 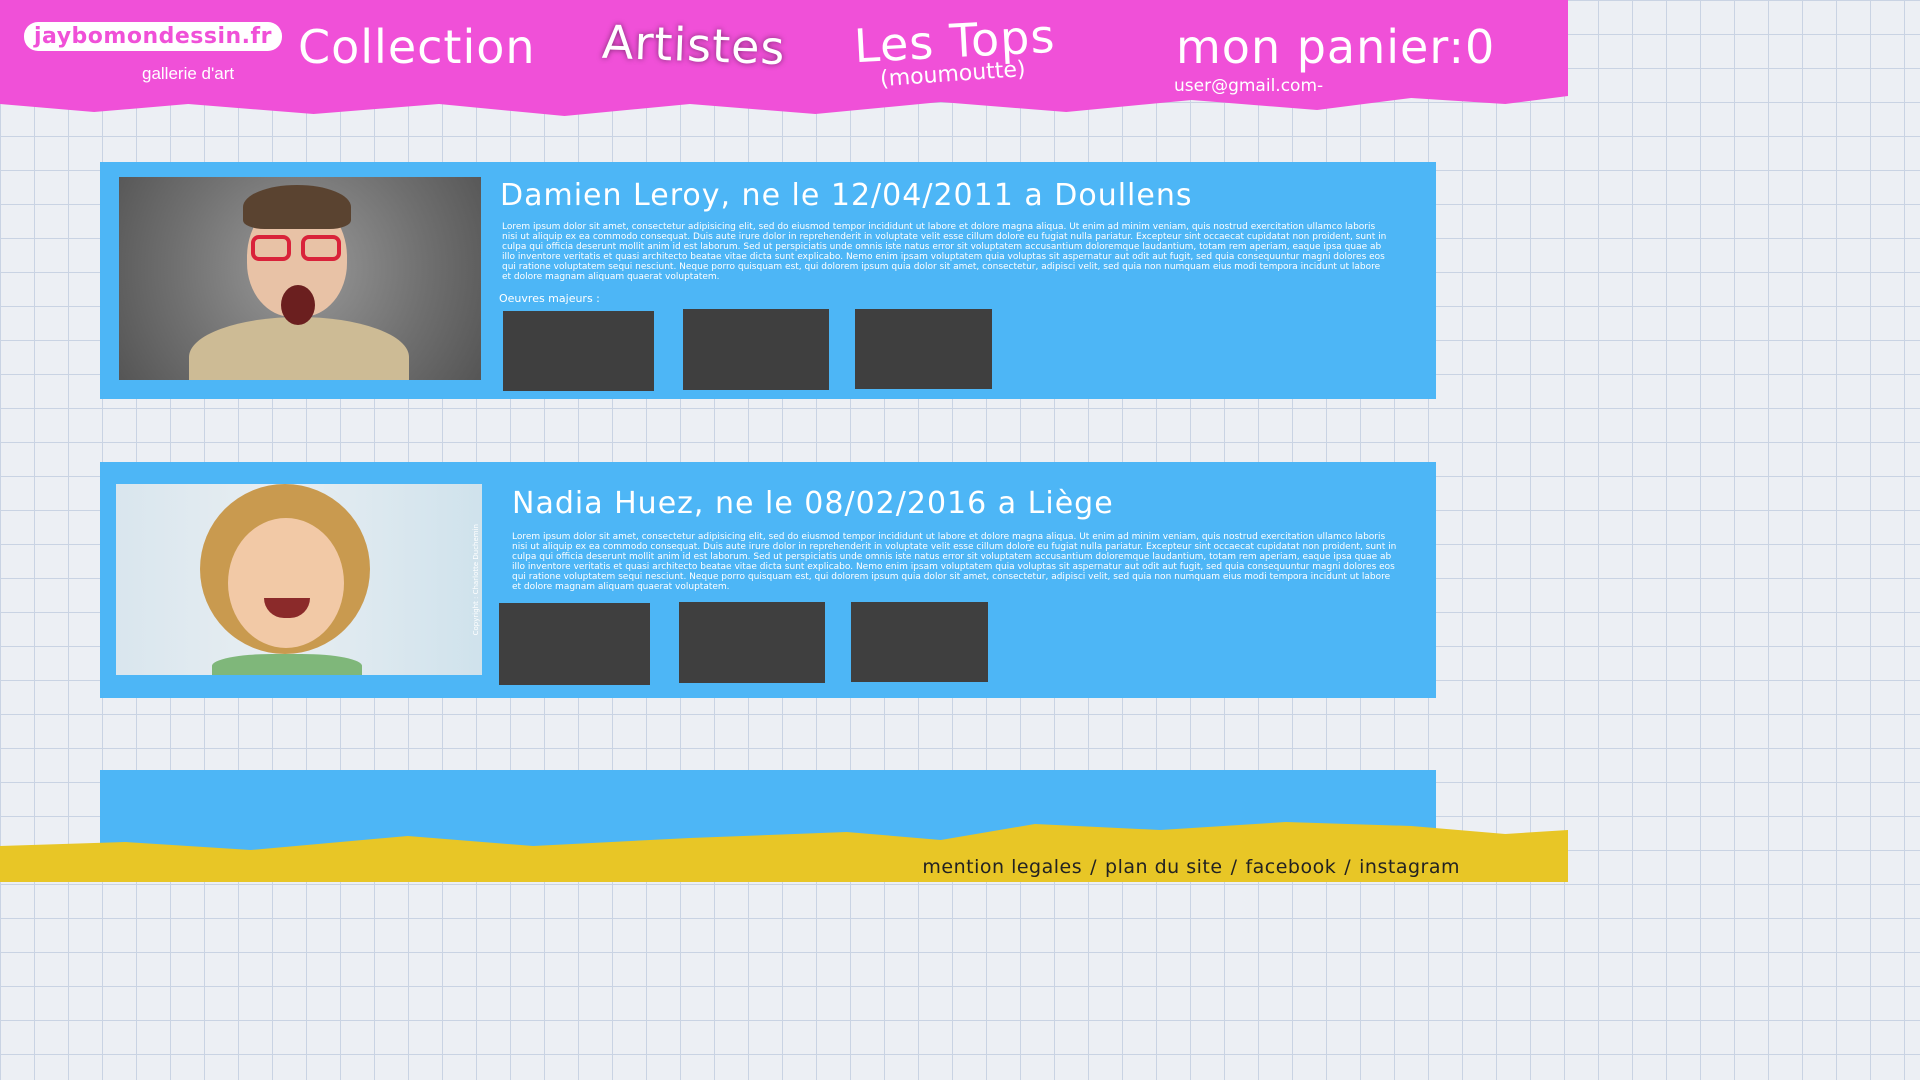 I want to click on works-label: Oeuvres majeurs :, so click(x=549, y=298).